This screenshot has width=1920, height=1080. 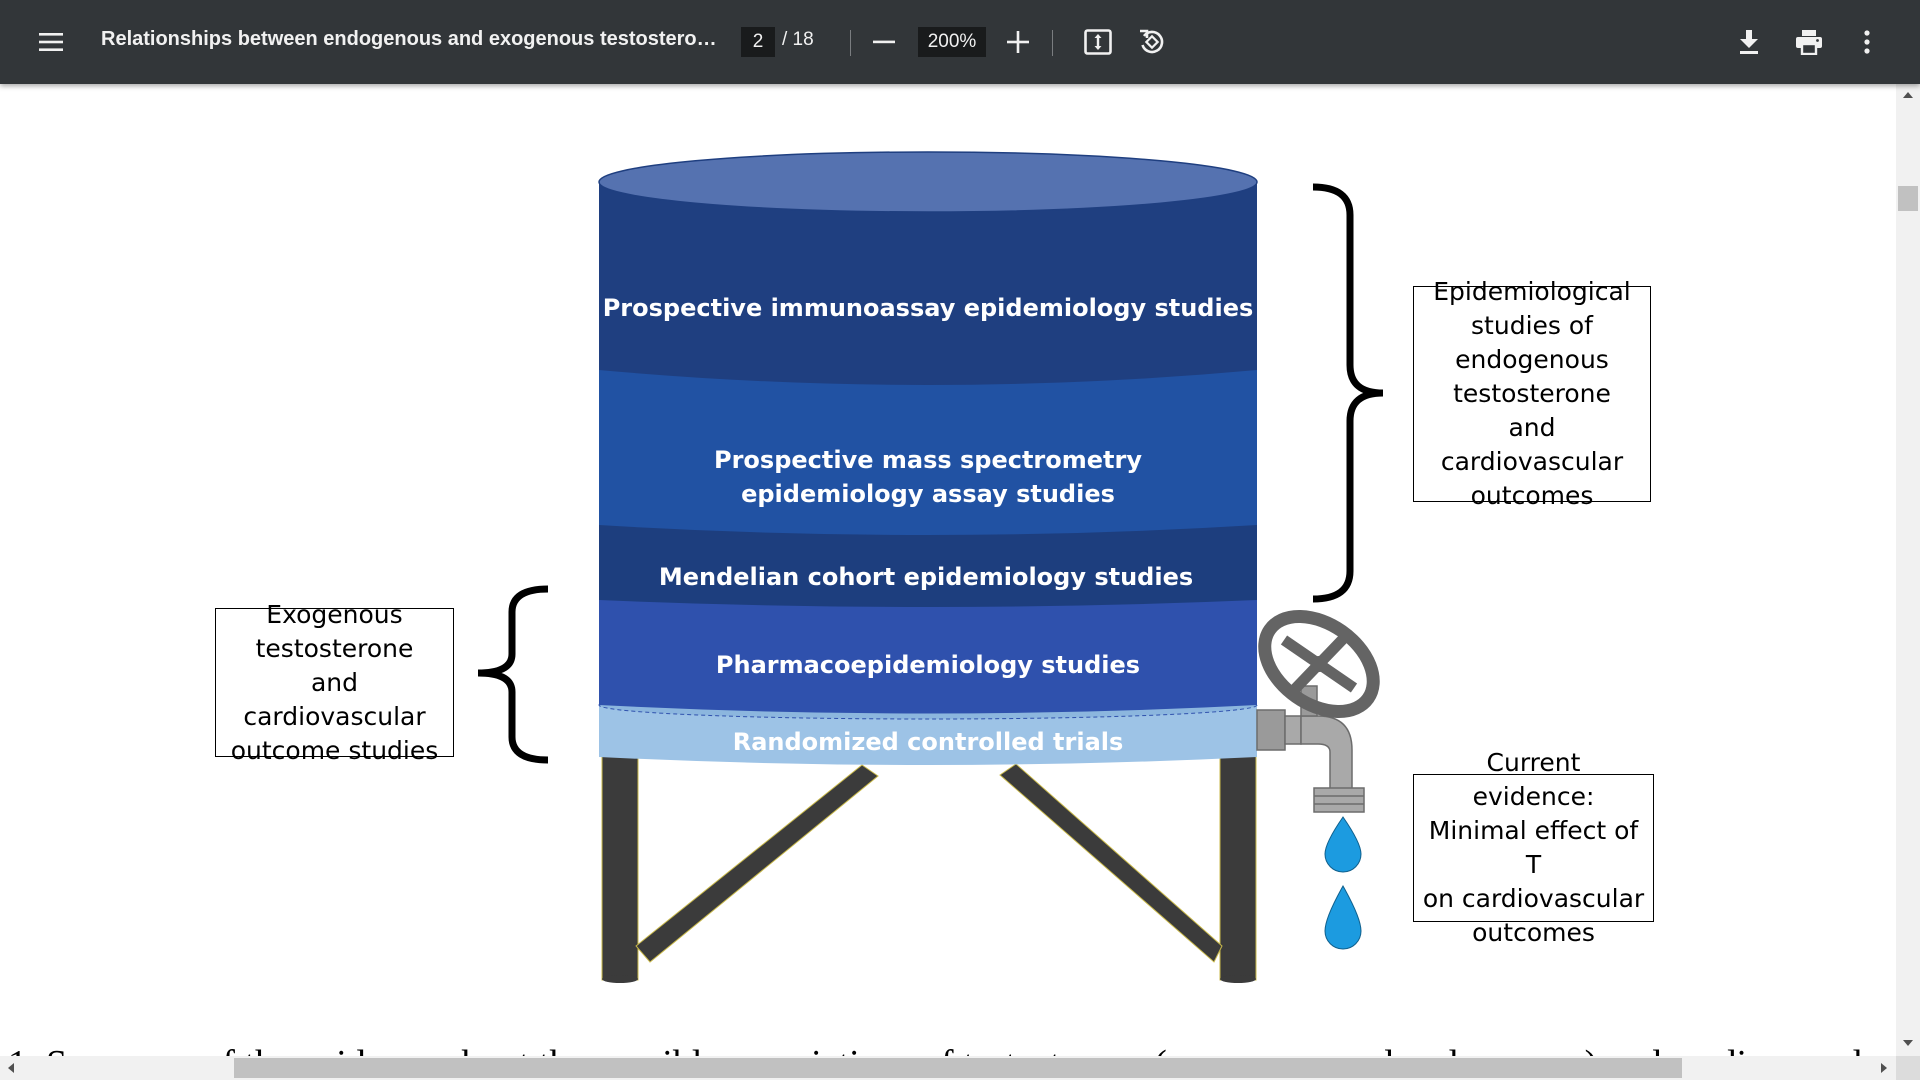 What do you see at coordinates (928, 665) in the screenshot?
I see `layer-label-pharmaco: Pharmacoepidemiology studies` at bounding box center [928, 665].